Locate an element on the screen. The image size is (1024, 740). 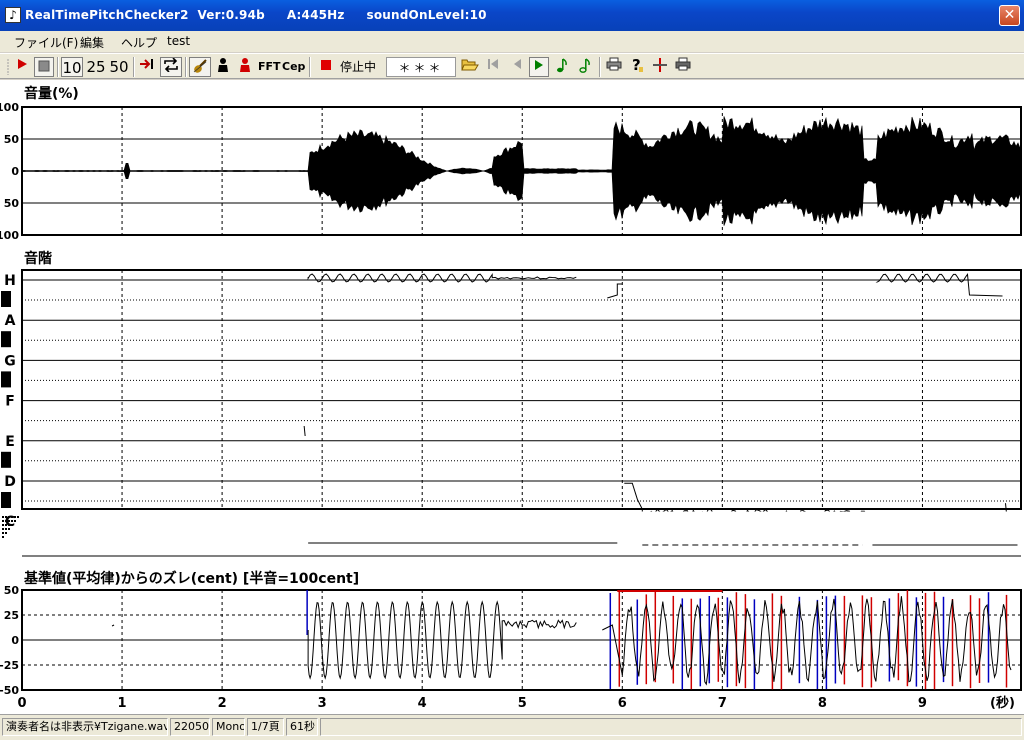
volume-tick-label: 0 is located at coordinates (15, 171).